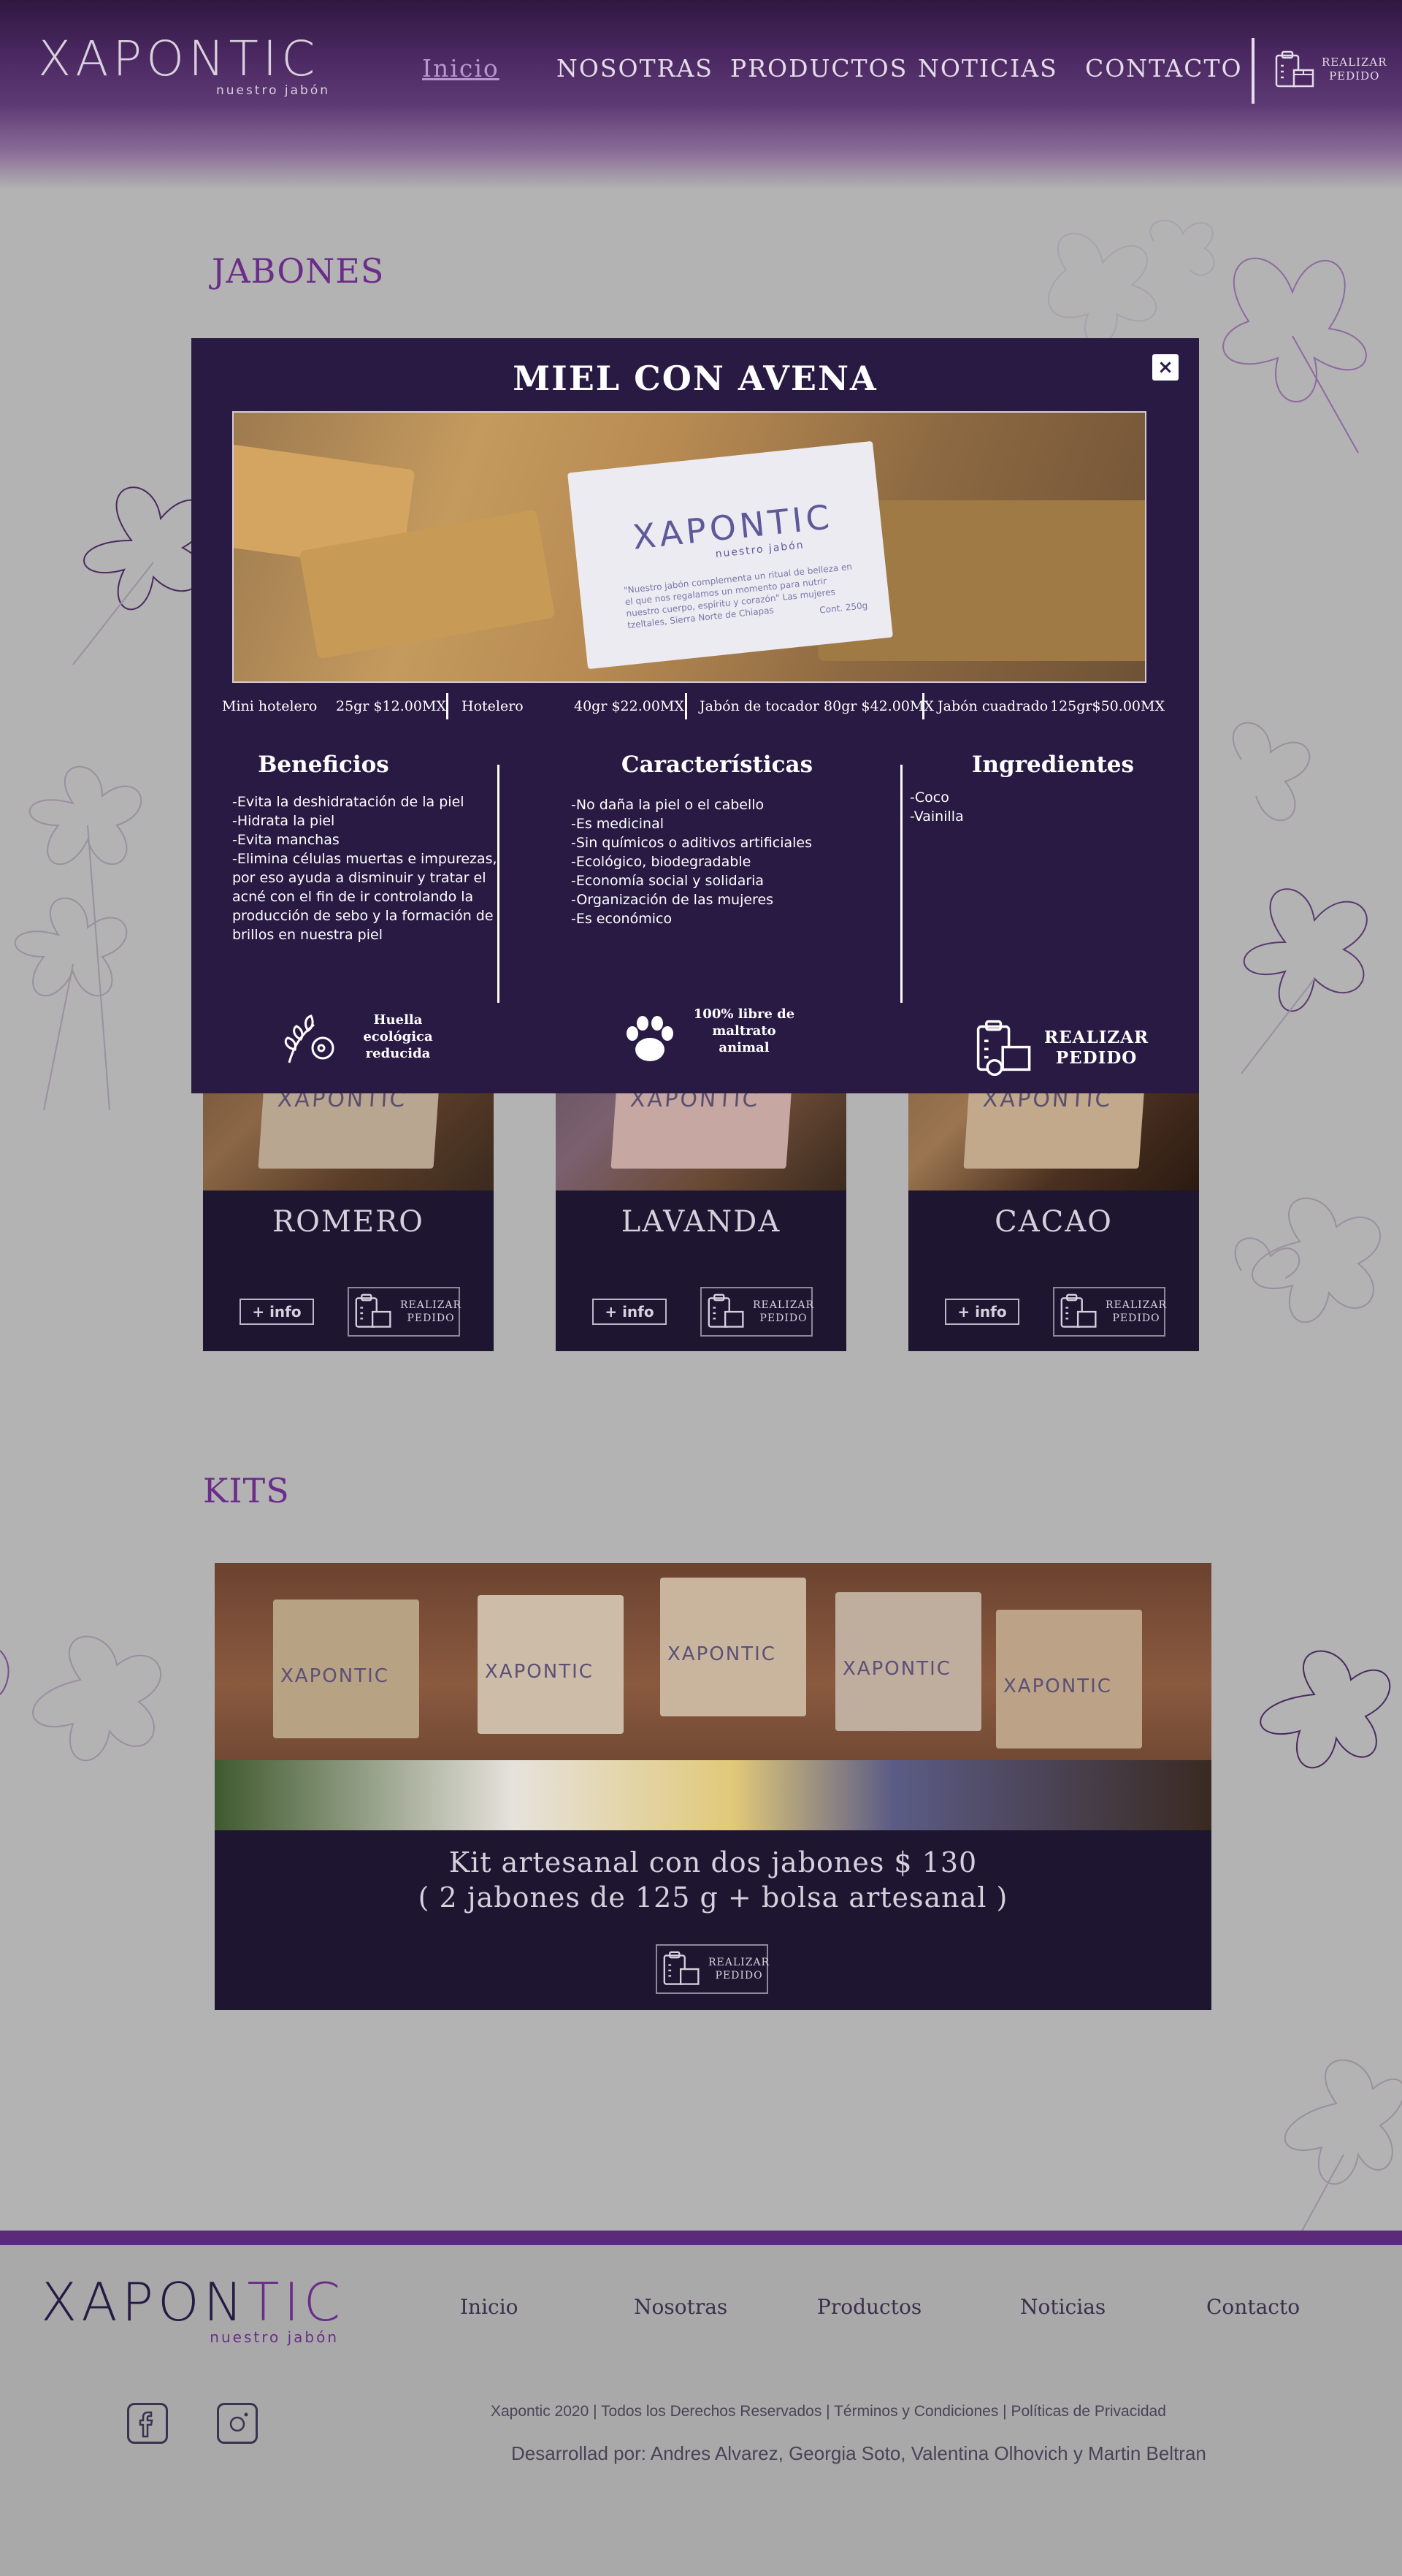  What do you see at coordinates (323, 765) in the screenshot?
I see `benefits-heading: Beneficios` at bounding box center [323, 765].